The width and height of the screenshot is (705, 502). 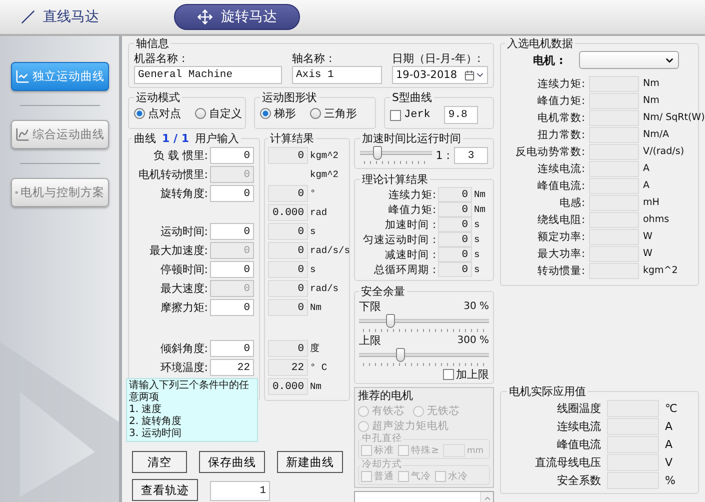 I want to click on group-title: S型曲线, so click(x=412, y=97).